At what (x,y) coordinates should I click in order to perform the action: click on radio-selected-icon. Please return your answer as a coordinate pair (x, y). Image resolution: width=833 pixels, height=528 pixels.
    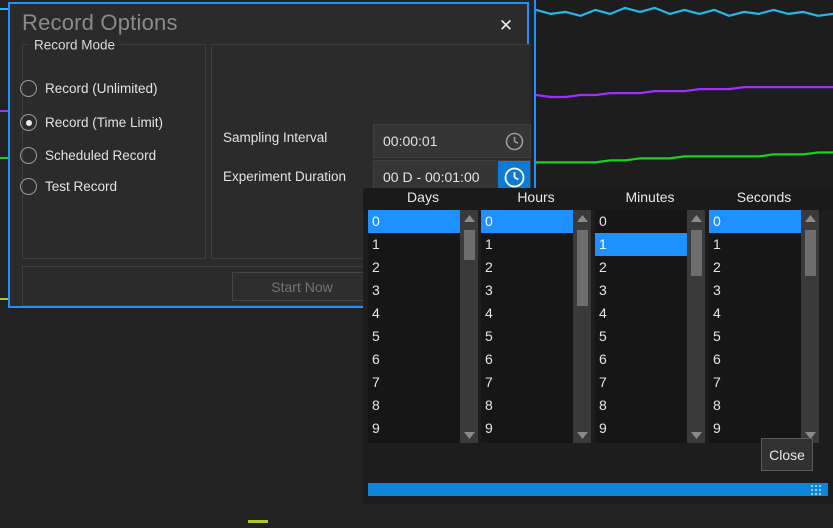
    Looking at the image, I should click on (28, 122).